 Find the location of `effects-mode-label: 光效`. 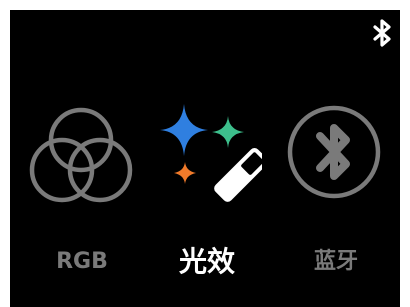

effects-mode-label: 光效 is located at coordinates (207, 262).